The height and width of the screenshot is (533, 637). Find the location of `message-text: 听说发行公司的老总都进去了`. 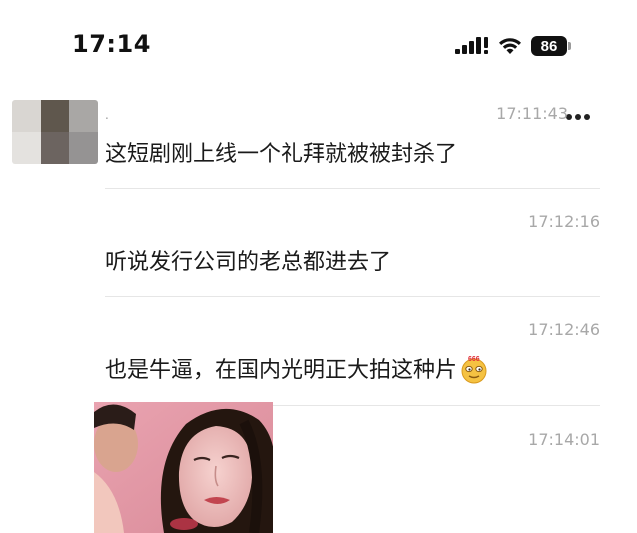

message-text: 听说发行公司的老总都进去了 is located at coordinates (248, 262).